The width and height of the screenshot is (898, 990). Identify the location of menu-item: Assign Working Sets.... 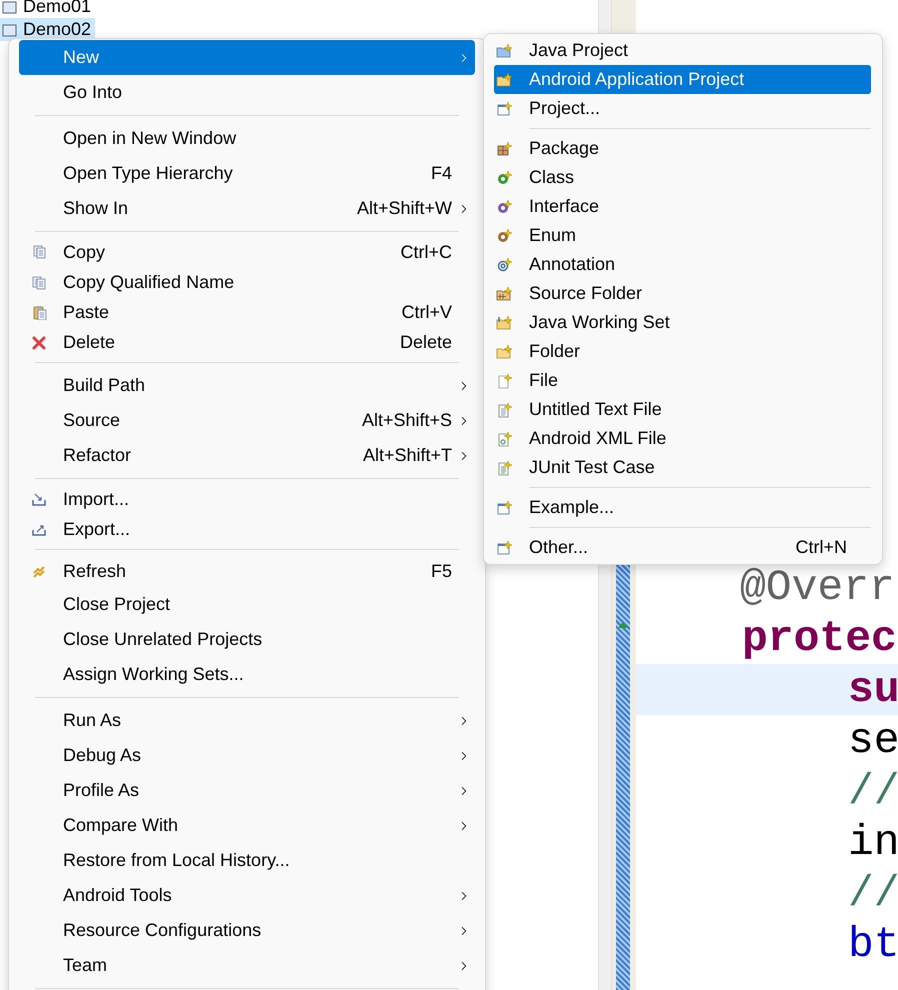
(247, 674).